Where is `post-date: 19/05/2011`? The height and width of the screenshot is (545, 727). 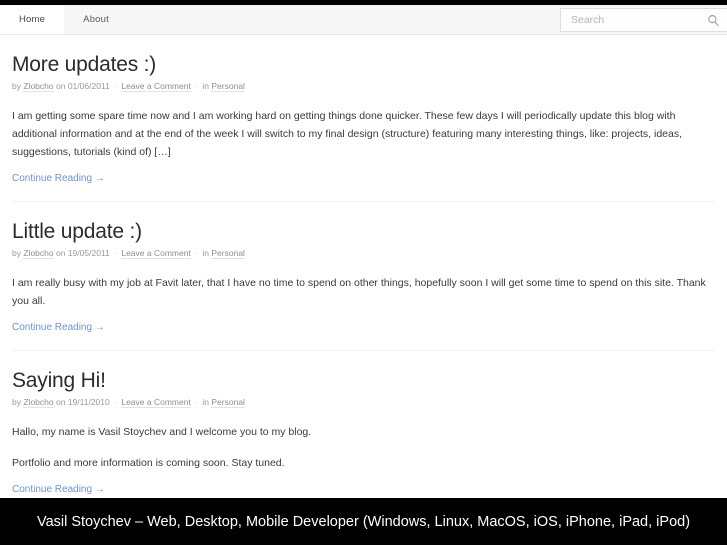 post-date: 19/05/2011 is located at coordinates (88, 253).